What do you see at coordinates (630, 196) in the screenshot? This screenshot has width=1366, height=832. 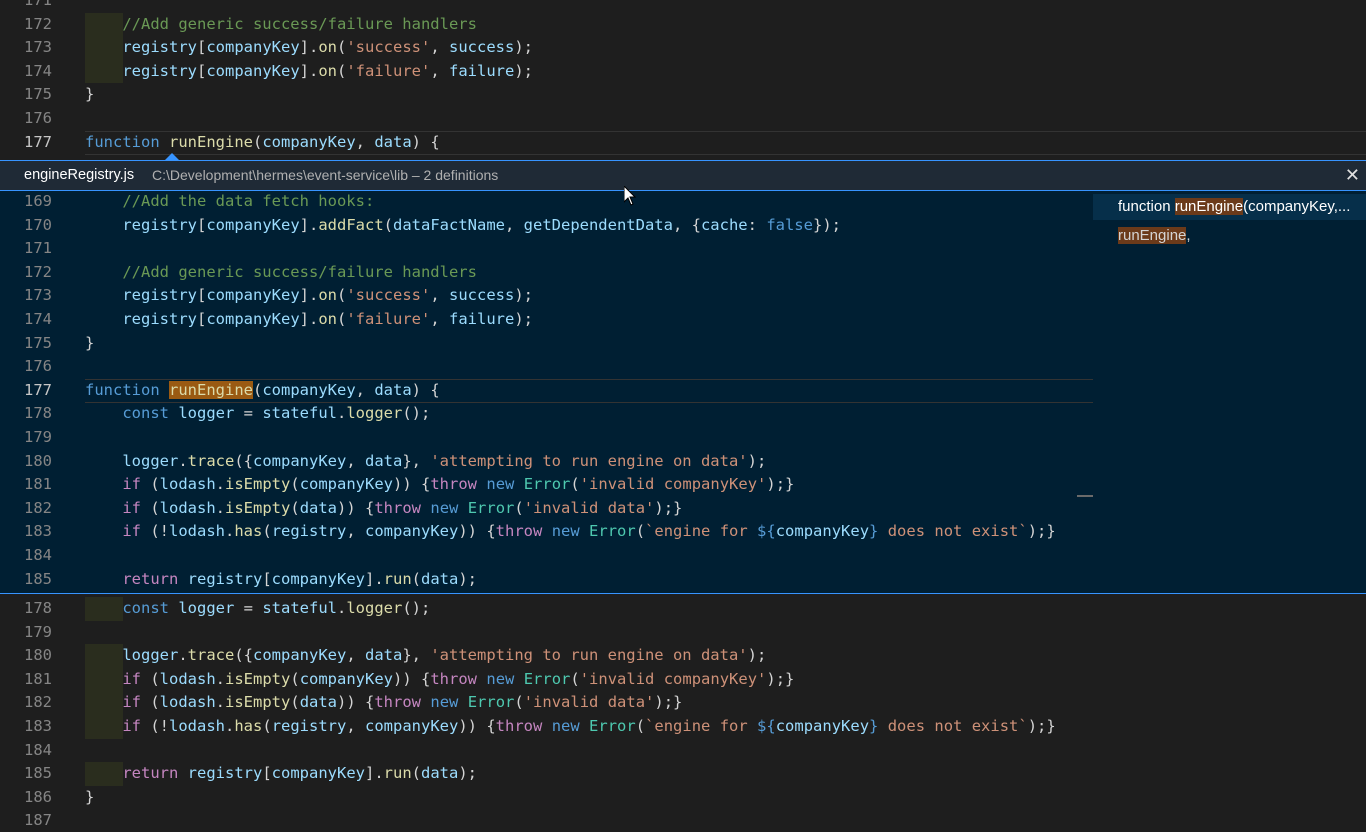 I see `mouse-cursor-icon` at bounding box center [630, 196].